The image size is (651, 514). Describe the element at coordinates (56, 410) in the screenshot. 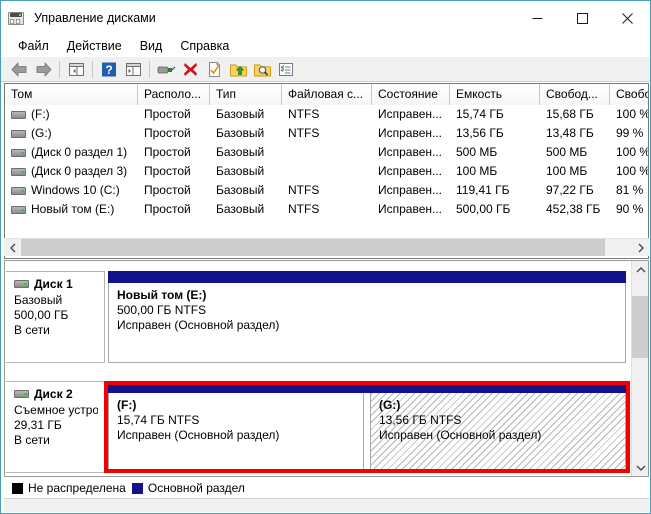

I see `disk-type: Съемное устрой` at that location.